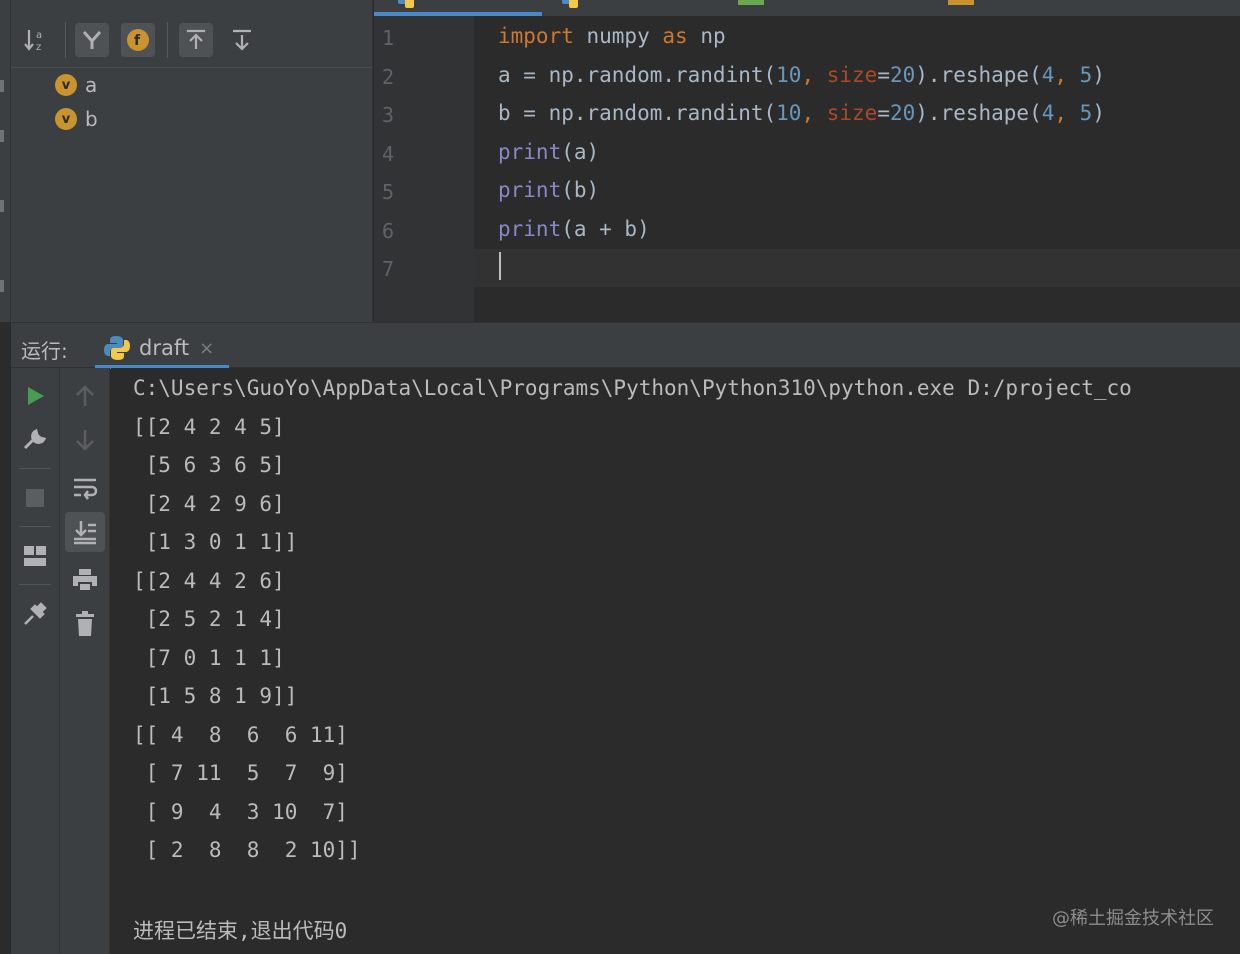  Describe the element at coordinates (215, 696) in the screenshot. I see `console-line: [1 5 8 1 9]]` at that location.